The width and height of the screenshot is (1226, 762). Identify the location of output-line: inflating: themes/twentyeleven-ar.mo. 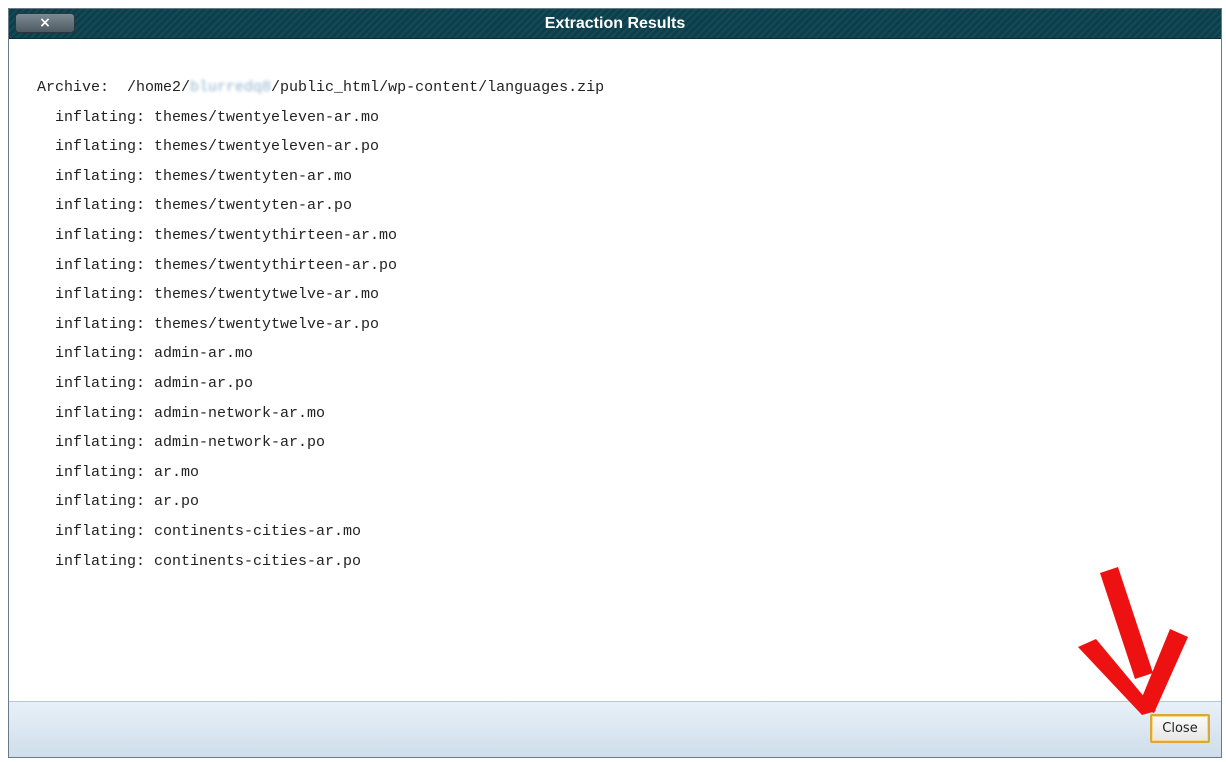
(208, 117).